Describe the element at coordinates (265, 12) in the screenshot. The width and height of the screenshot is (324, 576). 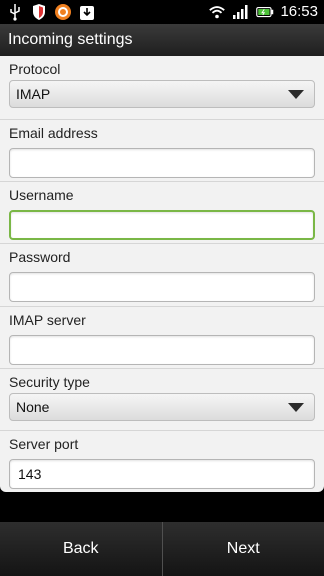
I see `battery-icon` at that location.